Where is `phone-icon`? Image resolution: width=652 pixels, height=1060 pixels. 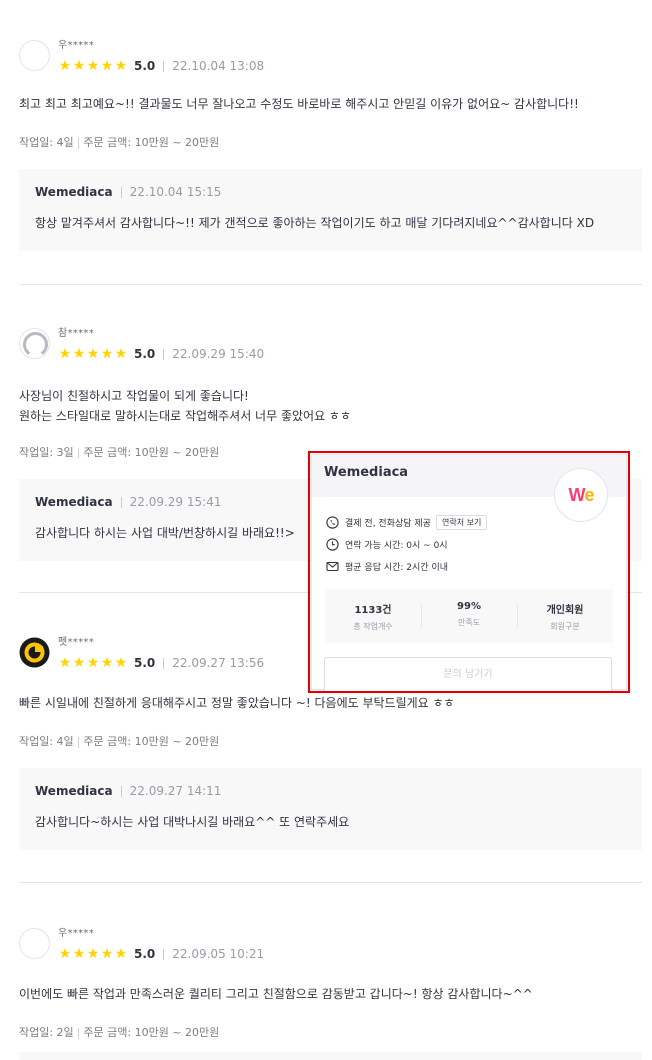
phone-icon is located at coordinates (332, 522).